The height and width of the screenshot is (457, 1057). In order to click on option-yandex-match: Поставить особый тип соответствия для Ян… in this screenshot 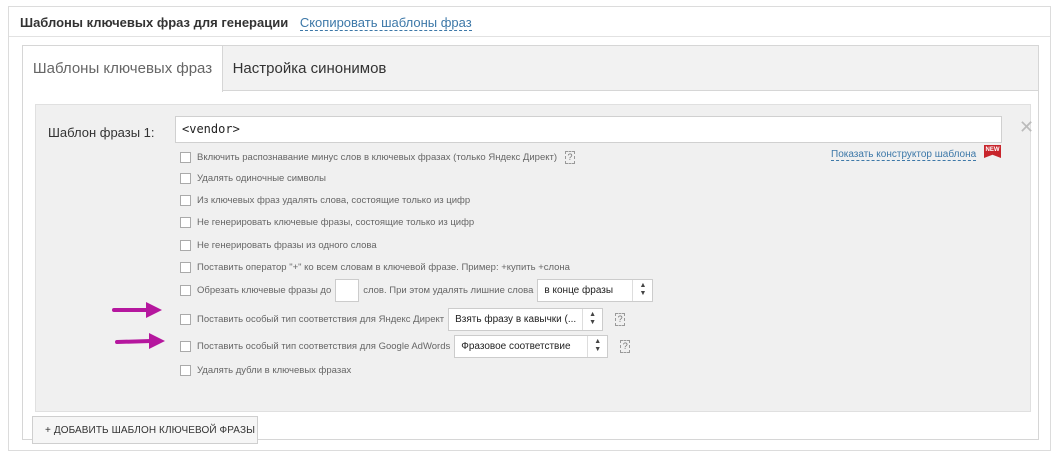, I will do `click(403, 319)`.